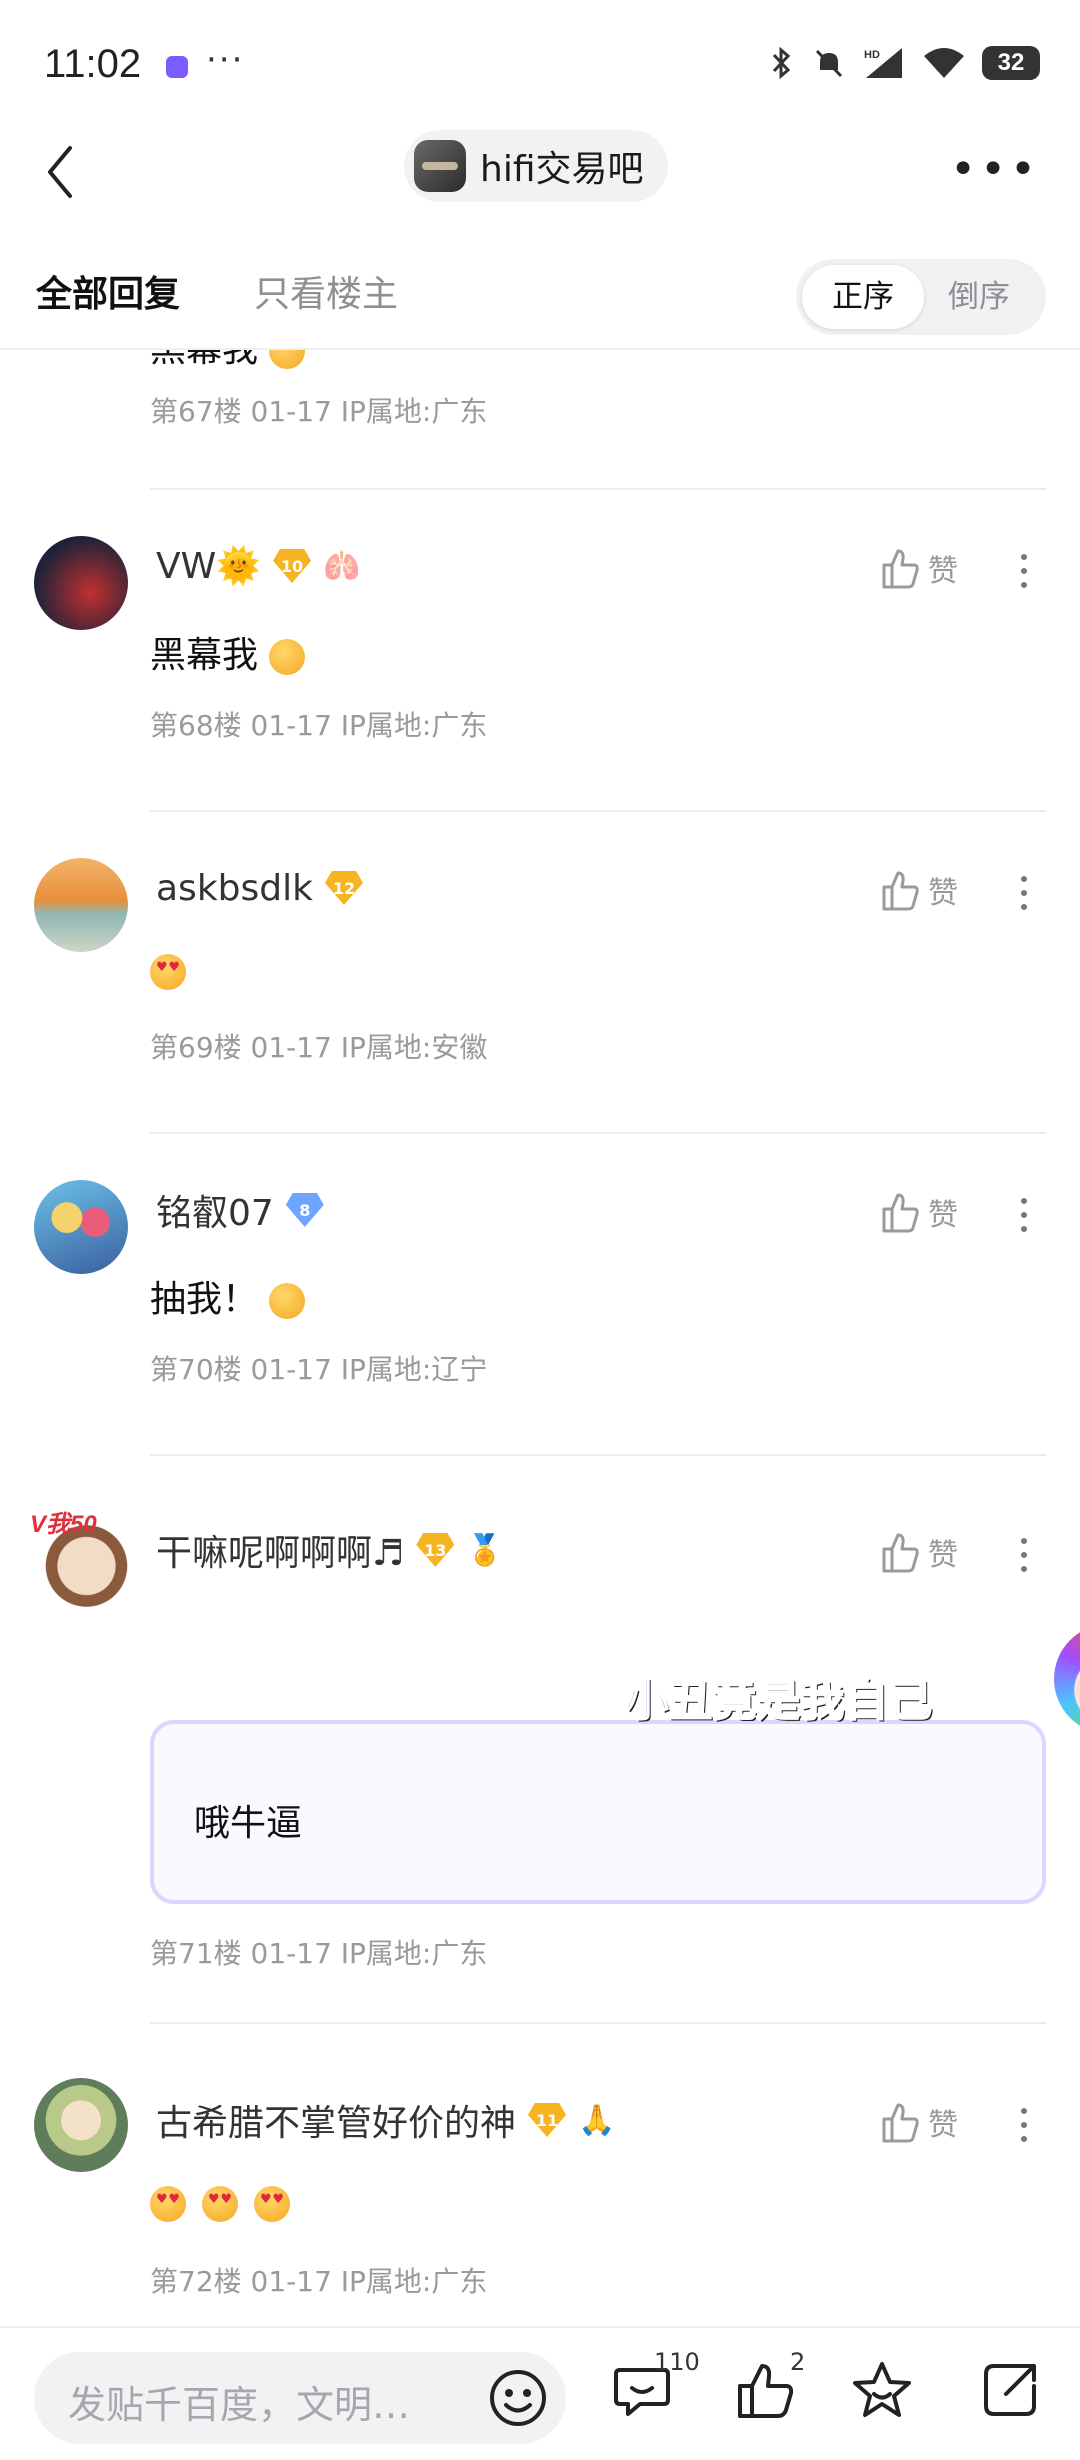 This screenshot has width=1080, height=2460. I want to click on back-button, so click(70, 180).